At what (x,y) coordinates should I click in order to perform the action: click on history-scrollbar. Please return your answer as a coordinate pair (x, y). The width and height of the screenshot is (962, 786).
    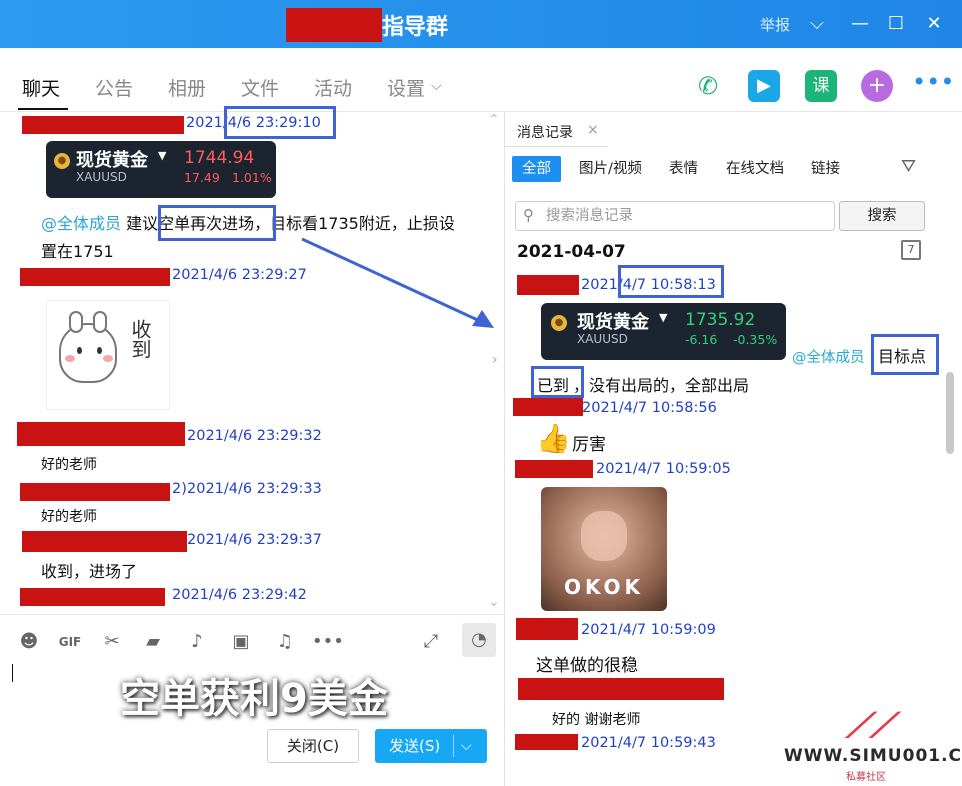
    Looking at the image, I should click on (950, 413).